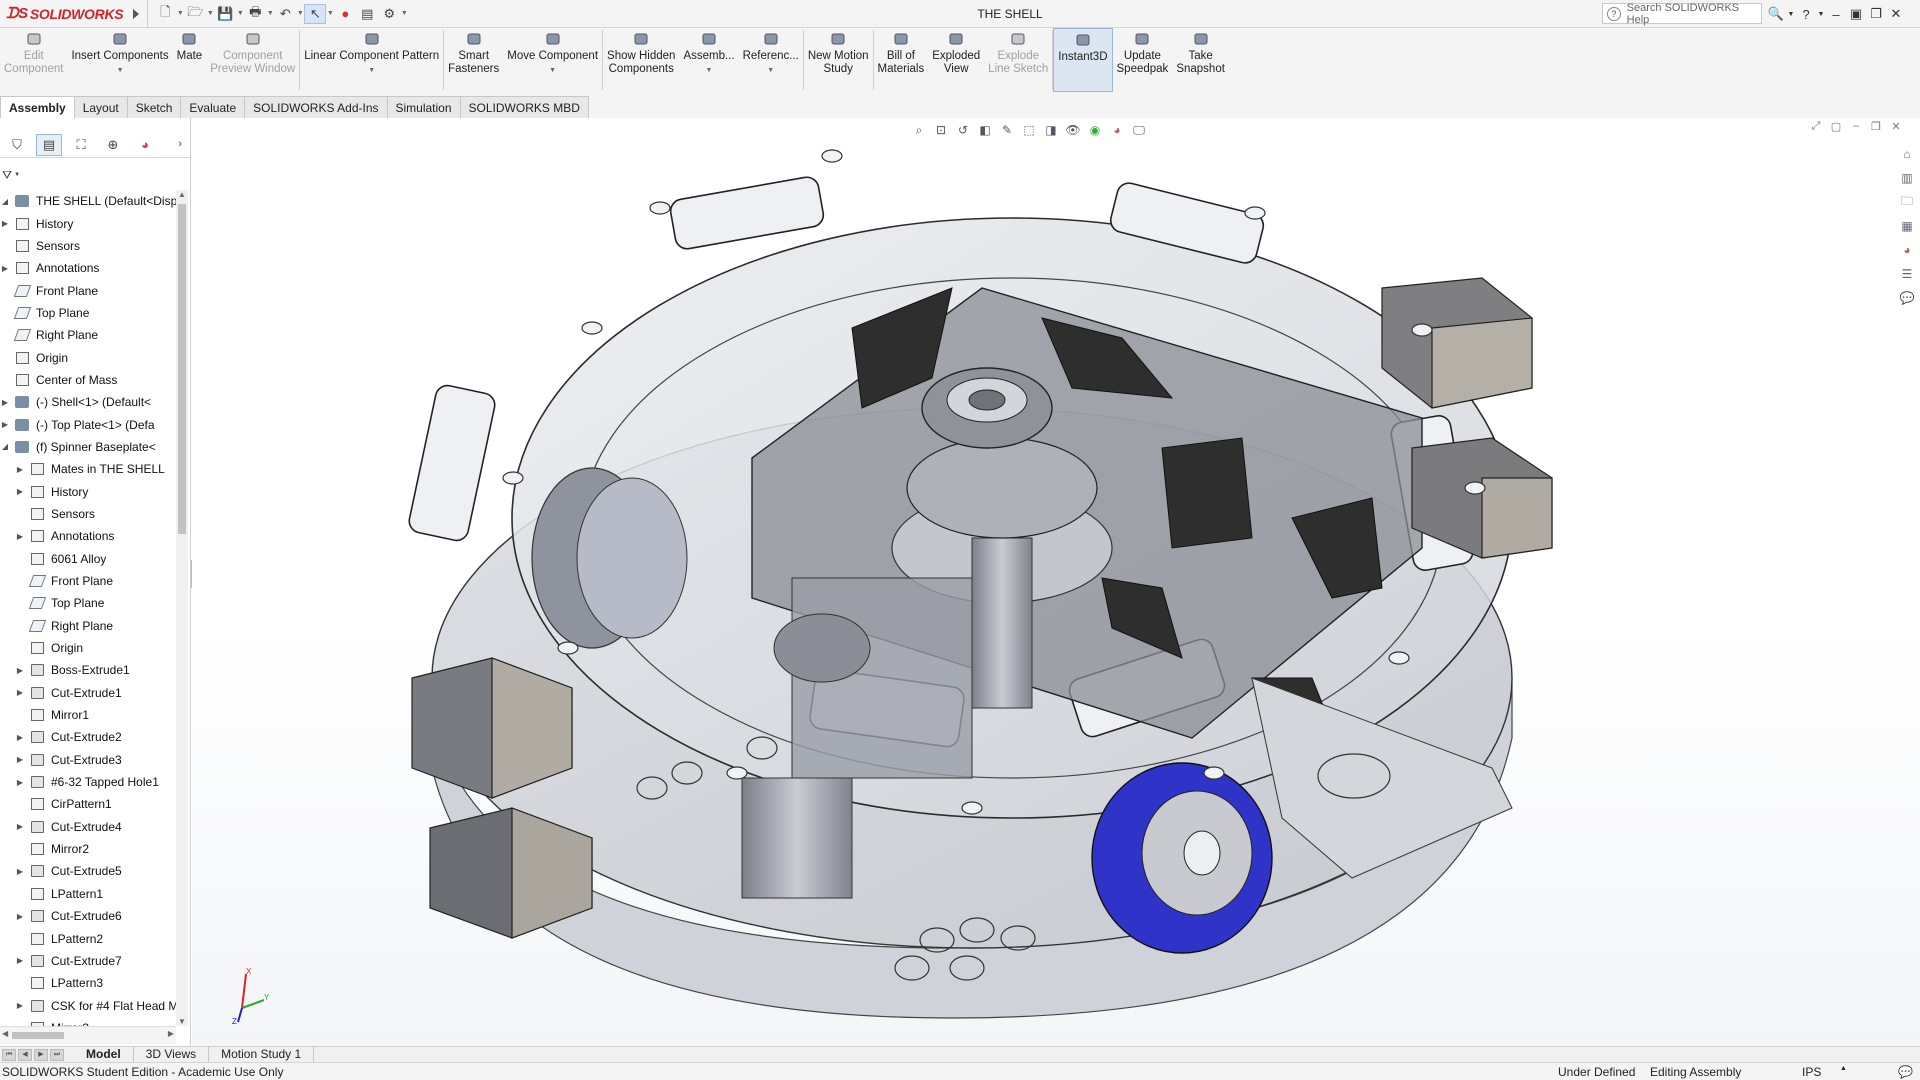 The height and width of the screenshot is (1080, 1920). I want to click on tree-scroll-thumb, so click(182, 369).